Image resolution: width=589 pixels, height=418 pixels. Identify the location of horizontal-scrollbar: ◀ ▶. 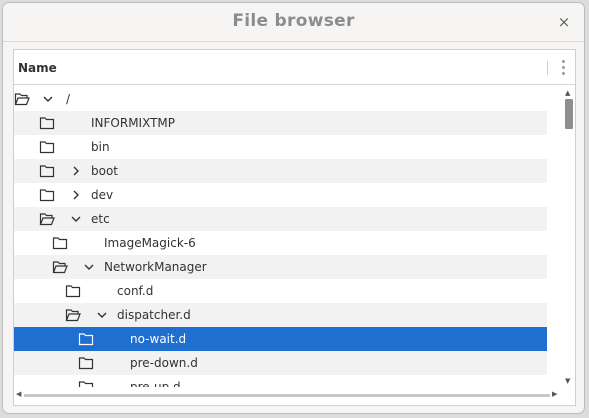
(288, 397).